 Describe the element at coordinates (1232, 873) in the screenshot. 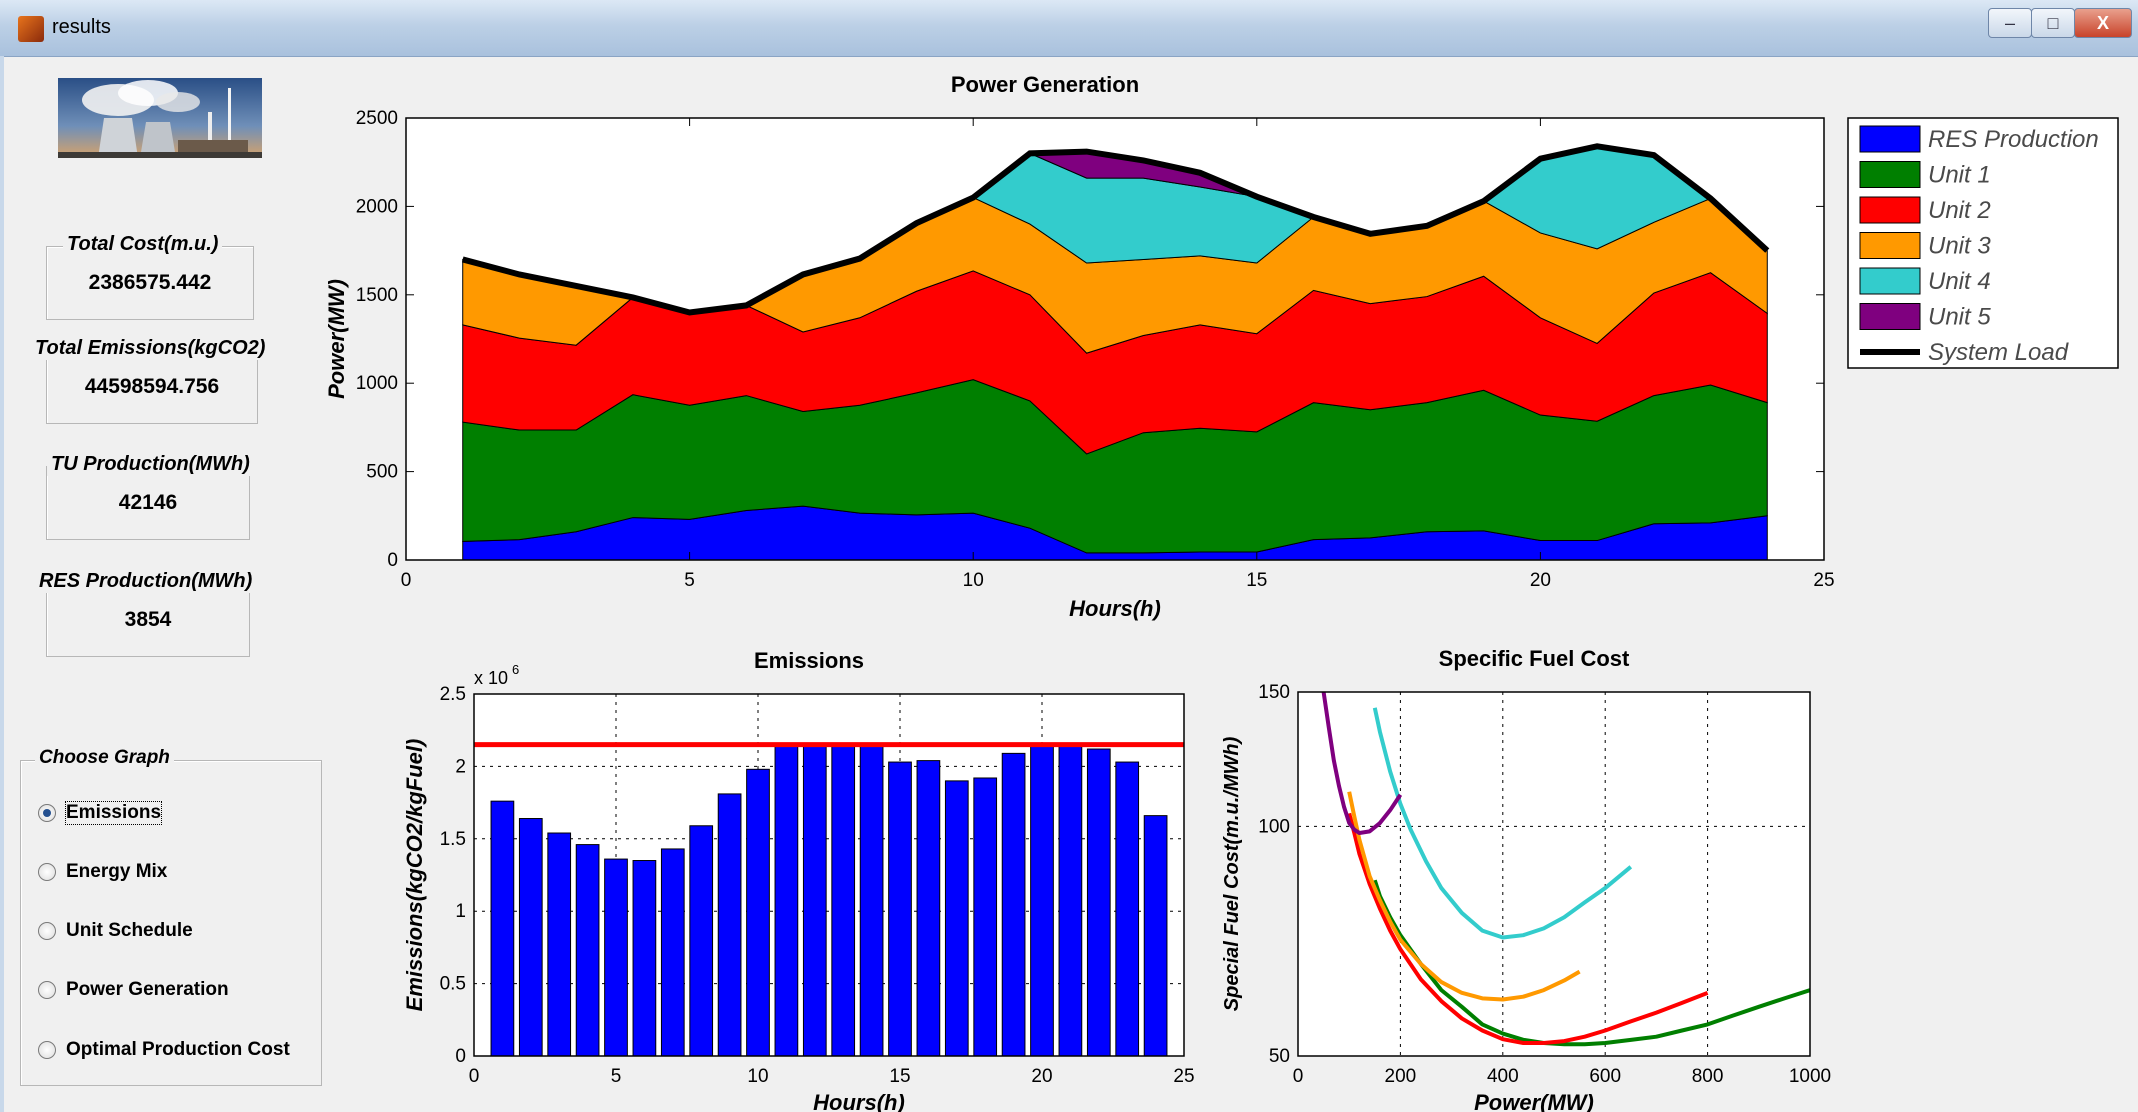

I see `y-axis-label: Special Fuel Cost(m.u./MWh)` at that location.